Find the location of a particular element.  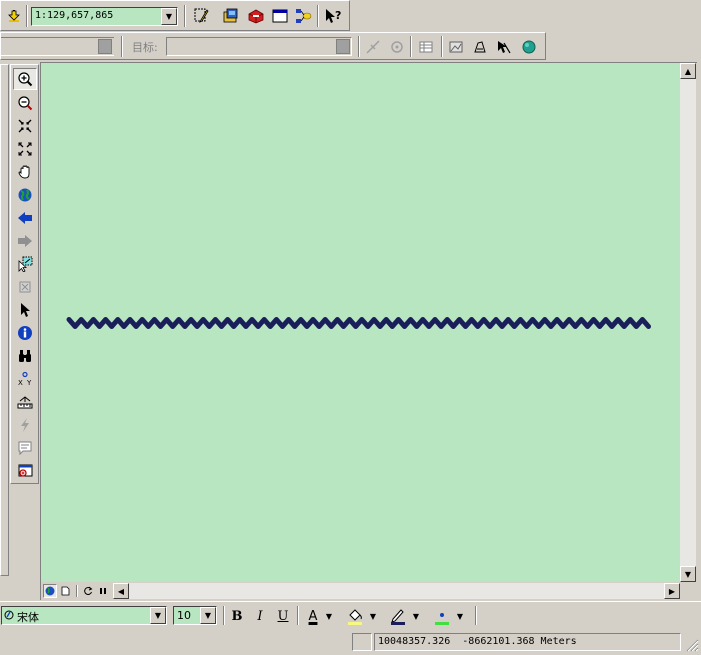

fixed-zoom-in-button is located at coordinates (25, 126).